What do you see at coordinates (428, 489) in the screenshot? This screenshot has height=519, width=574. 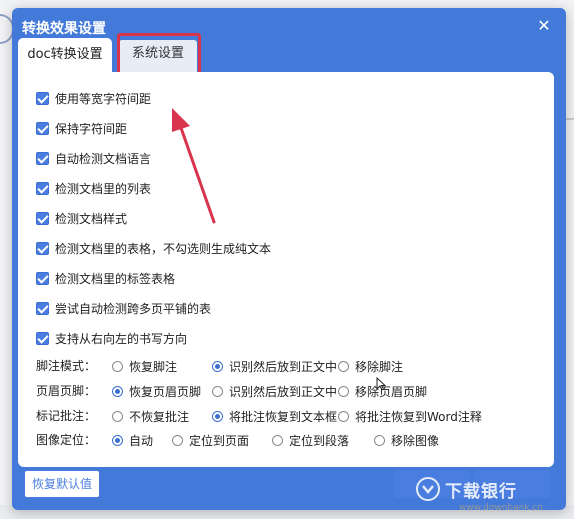 I see `watermark-logo-icon` at bounding box center [428, 489].